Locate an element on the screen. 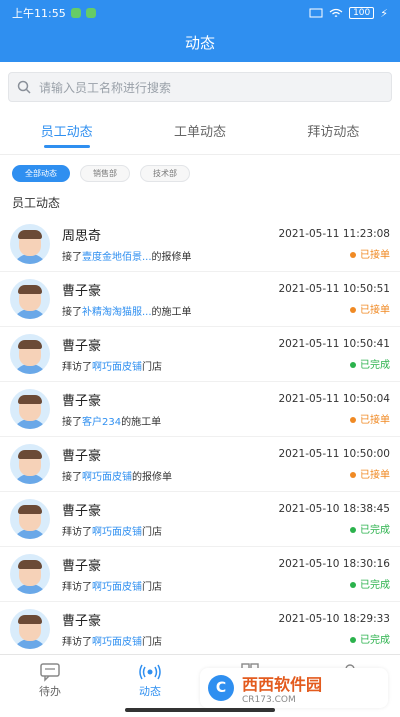  signal-icon is located at coordinates (316, 13).